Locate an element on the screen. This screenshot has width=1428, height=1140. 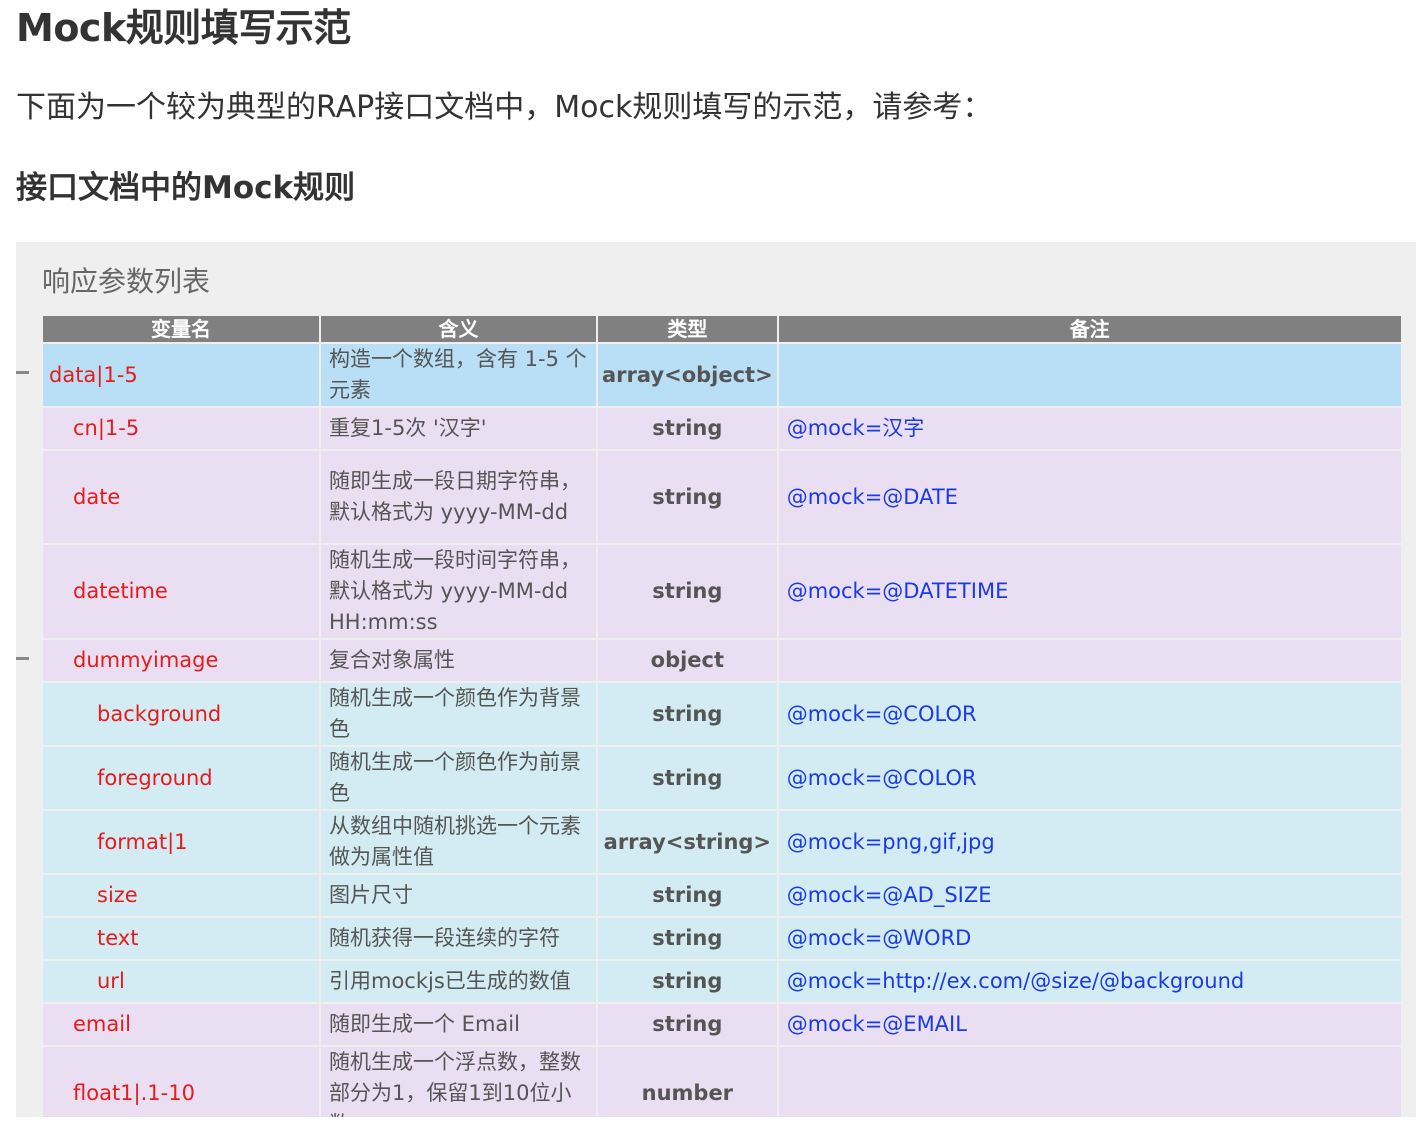
param-name: float1|.1-10 is located at coordinates (134, 1093).